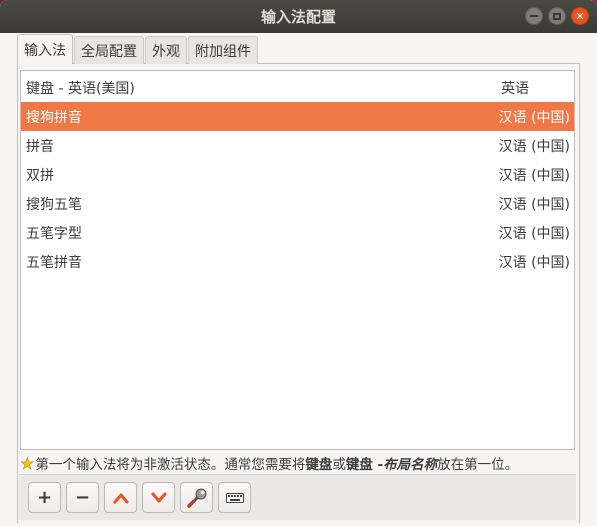 This screenshot has width=597, height=526. I want to click on move-up-button, so click(120, 497).